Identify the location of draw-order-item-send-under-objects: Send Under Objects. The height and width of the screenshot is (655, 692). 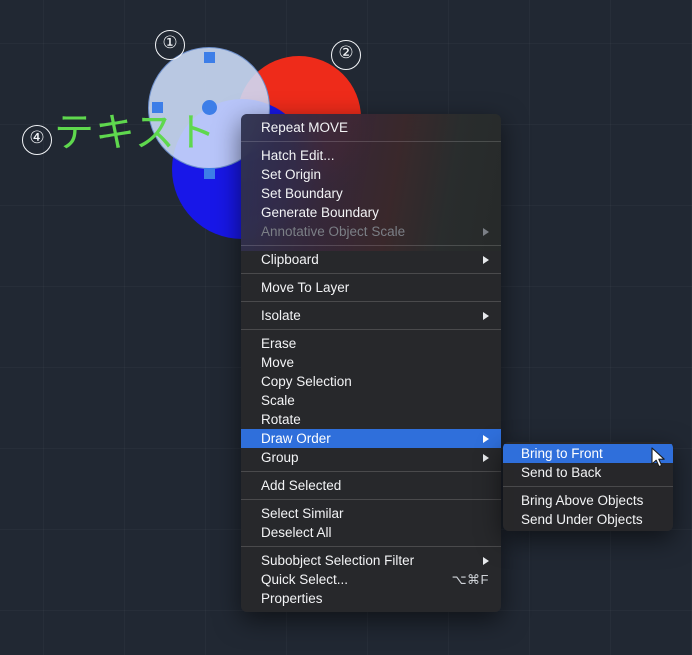
(588, 519).